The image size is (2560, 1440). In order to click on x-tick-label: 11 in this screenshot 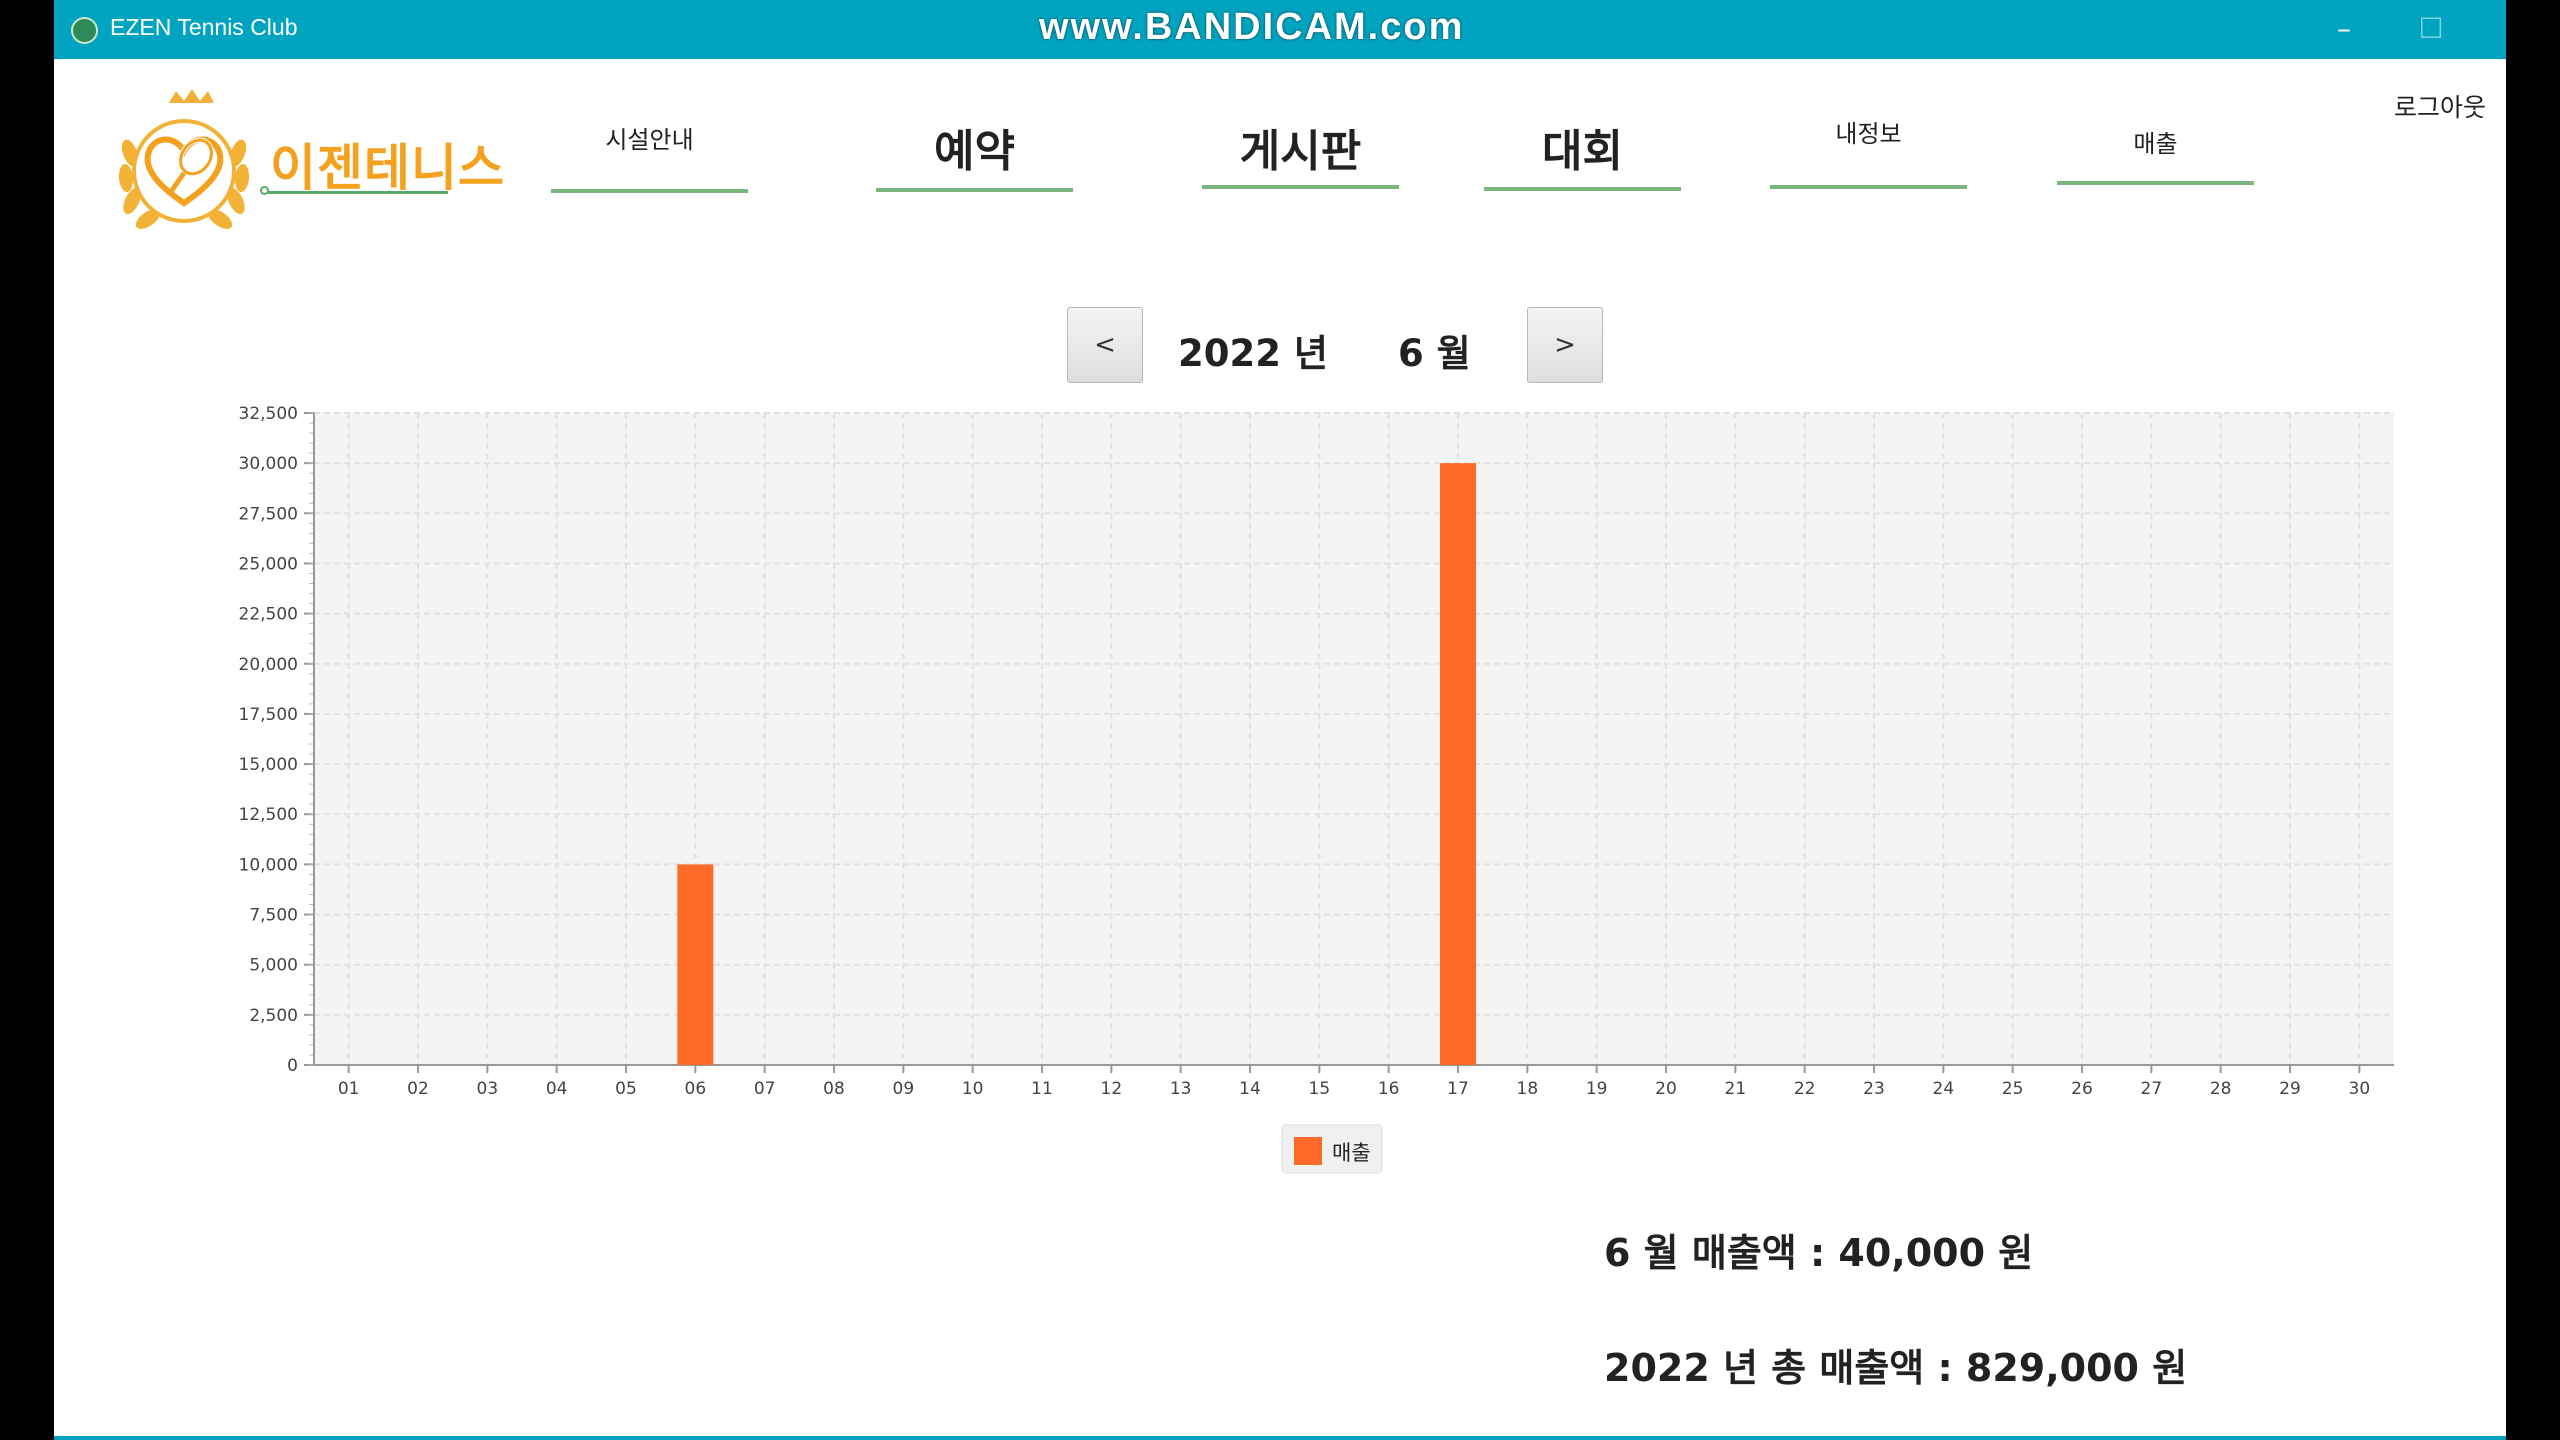, I will do `click(1042, 1089)`.